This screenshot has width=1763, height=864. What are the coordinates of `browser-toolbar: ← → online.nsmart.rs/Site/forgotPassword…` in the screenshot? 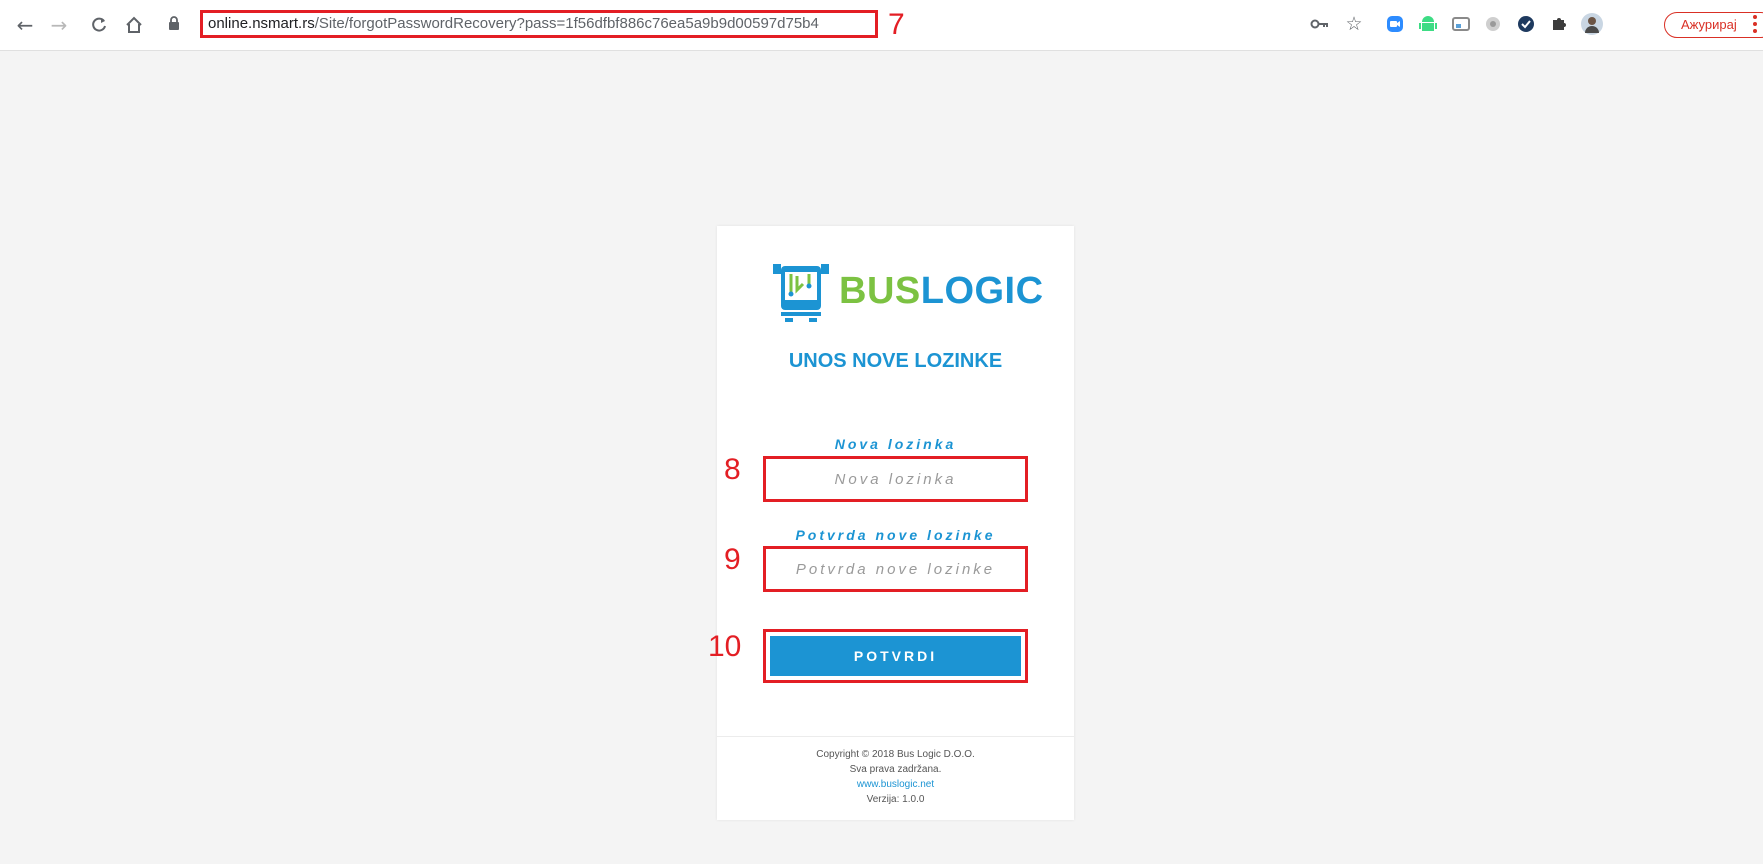 It's located at (881, 25).